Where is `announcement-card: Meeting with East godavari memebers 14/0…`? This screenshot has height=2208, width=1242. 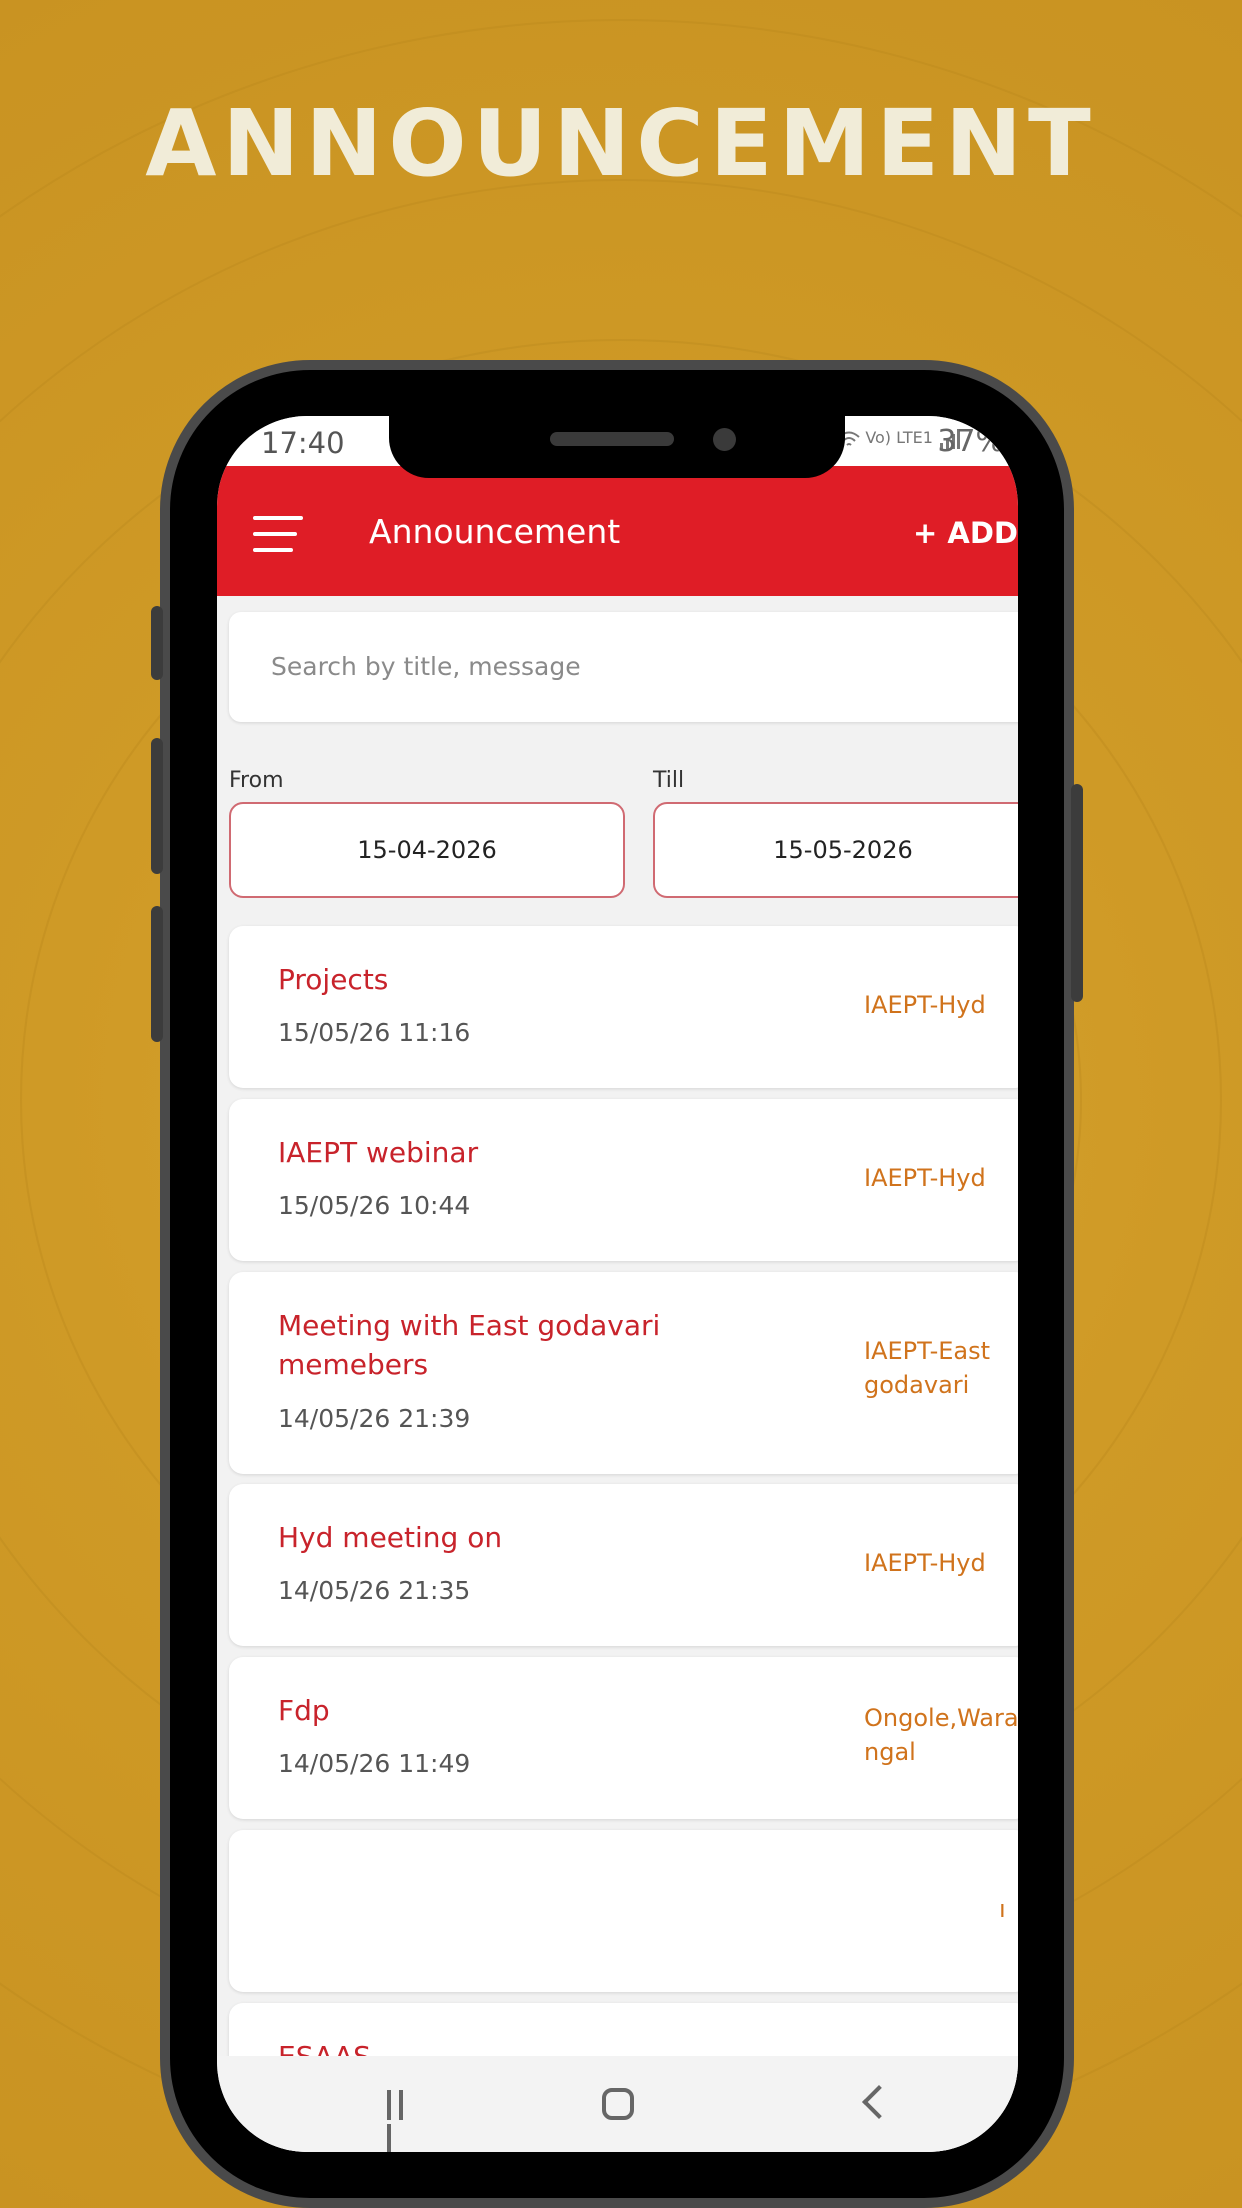 announcement-card: Meeting with East godavari memebers 14/0… is located at coordinates (623, 1373).